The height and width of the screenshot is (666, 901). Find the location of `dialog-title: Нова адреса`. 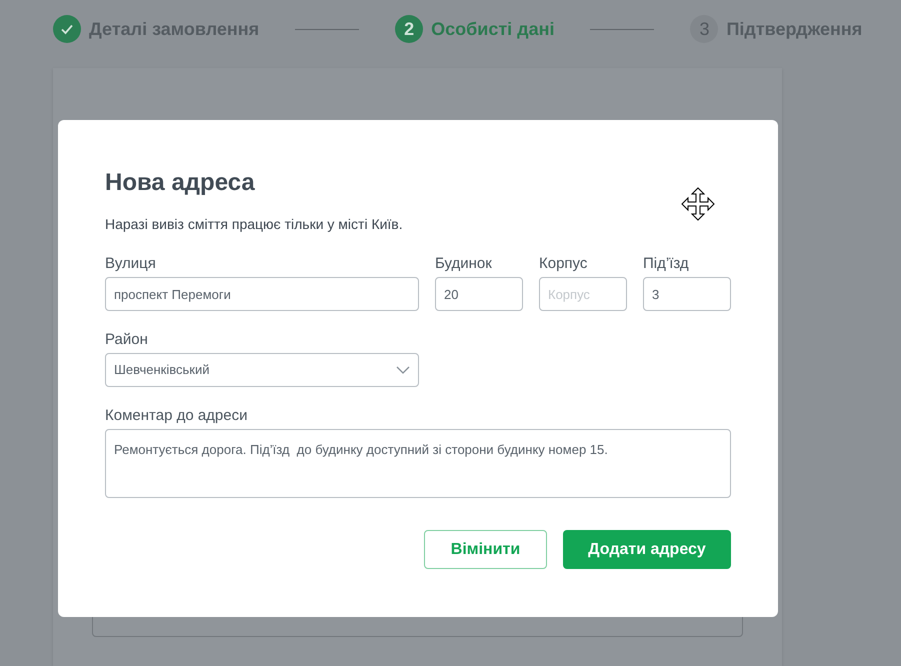

dialog-title: Нова адреса is located at coordinates (180, 183).